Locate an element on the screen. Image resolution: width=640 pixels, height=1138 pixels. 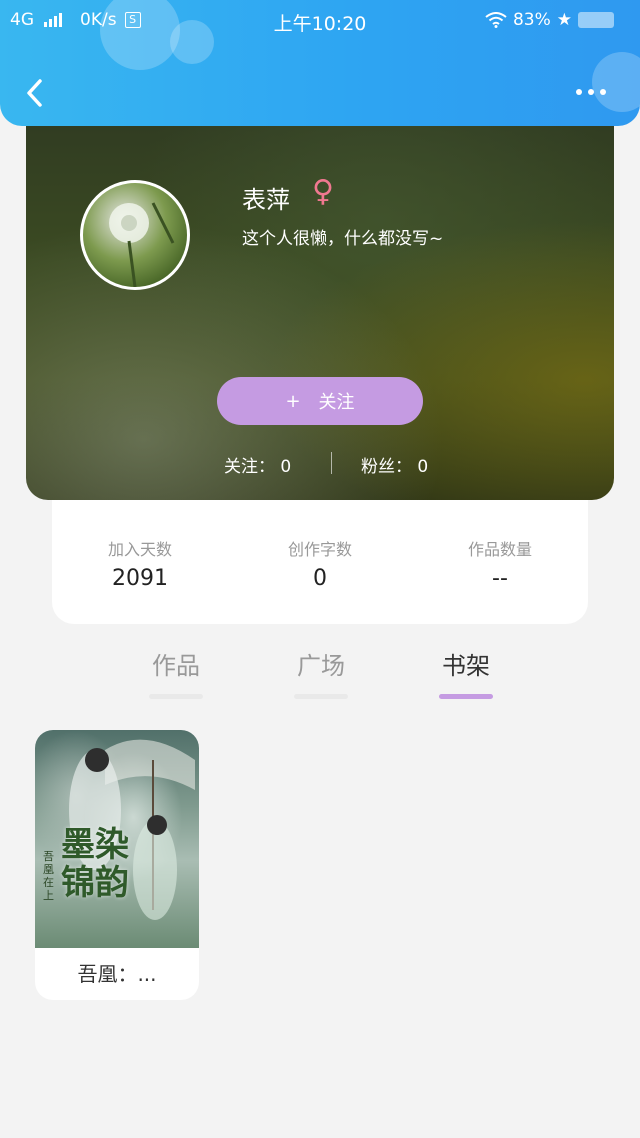
tab-label: 广场 is located at coordinates (321, 666).